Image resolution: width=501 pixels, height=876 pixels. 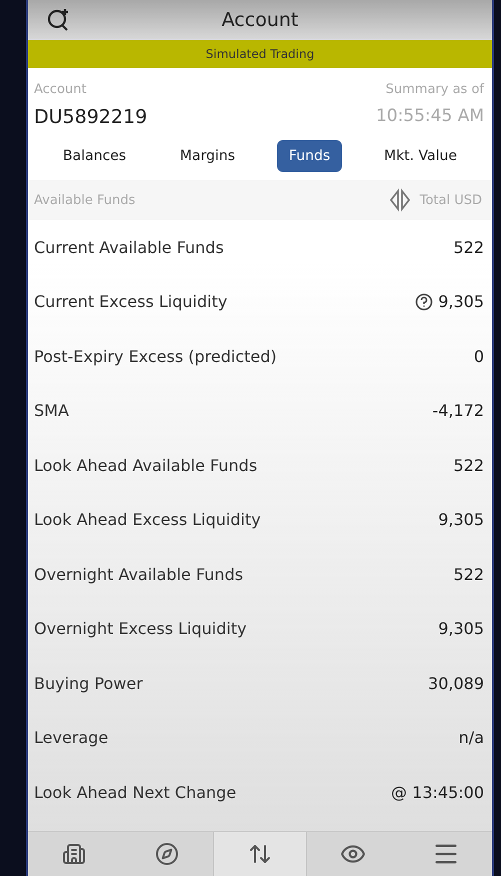 I want to click on summary-time: 10:55:45 AM, so click(x=430, y=116).